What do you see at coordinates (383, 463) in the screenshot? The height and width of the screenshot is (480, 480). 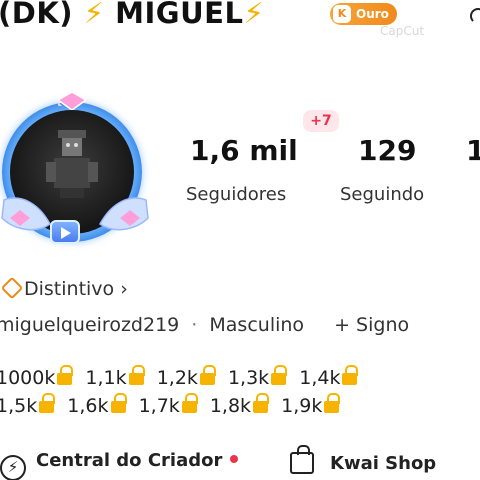 I see `kwai-shop-label: Kwai Shop` at bounding box center [383, 463].